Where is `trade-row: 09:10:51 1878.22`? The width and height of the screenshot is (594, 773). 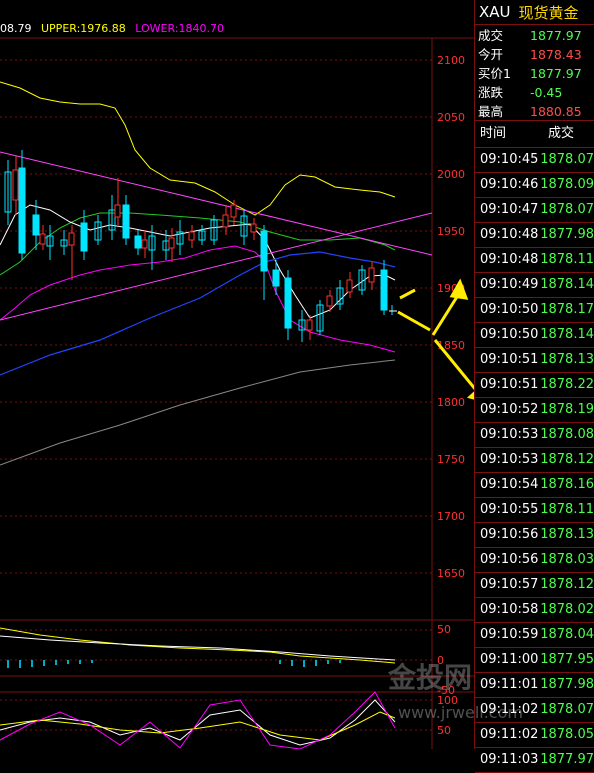 trade-row: 09:10:51 1878.22 is located at coordinates (534, 385).